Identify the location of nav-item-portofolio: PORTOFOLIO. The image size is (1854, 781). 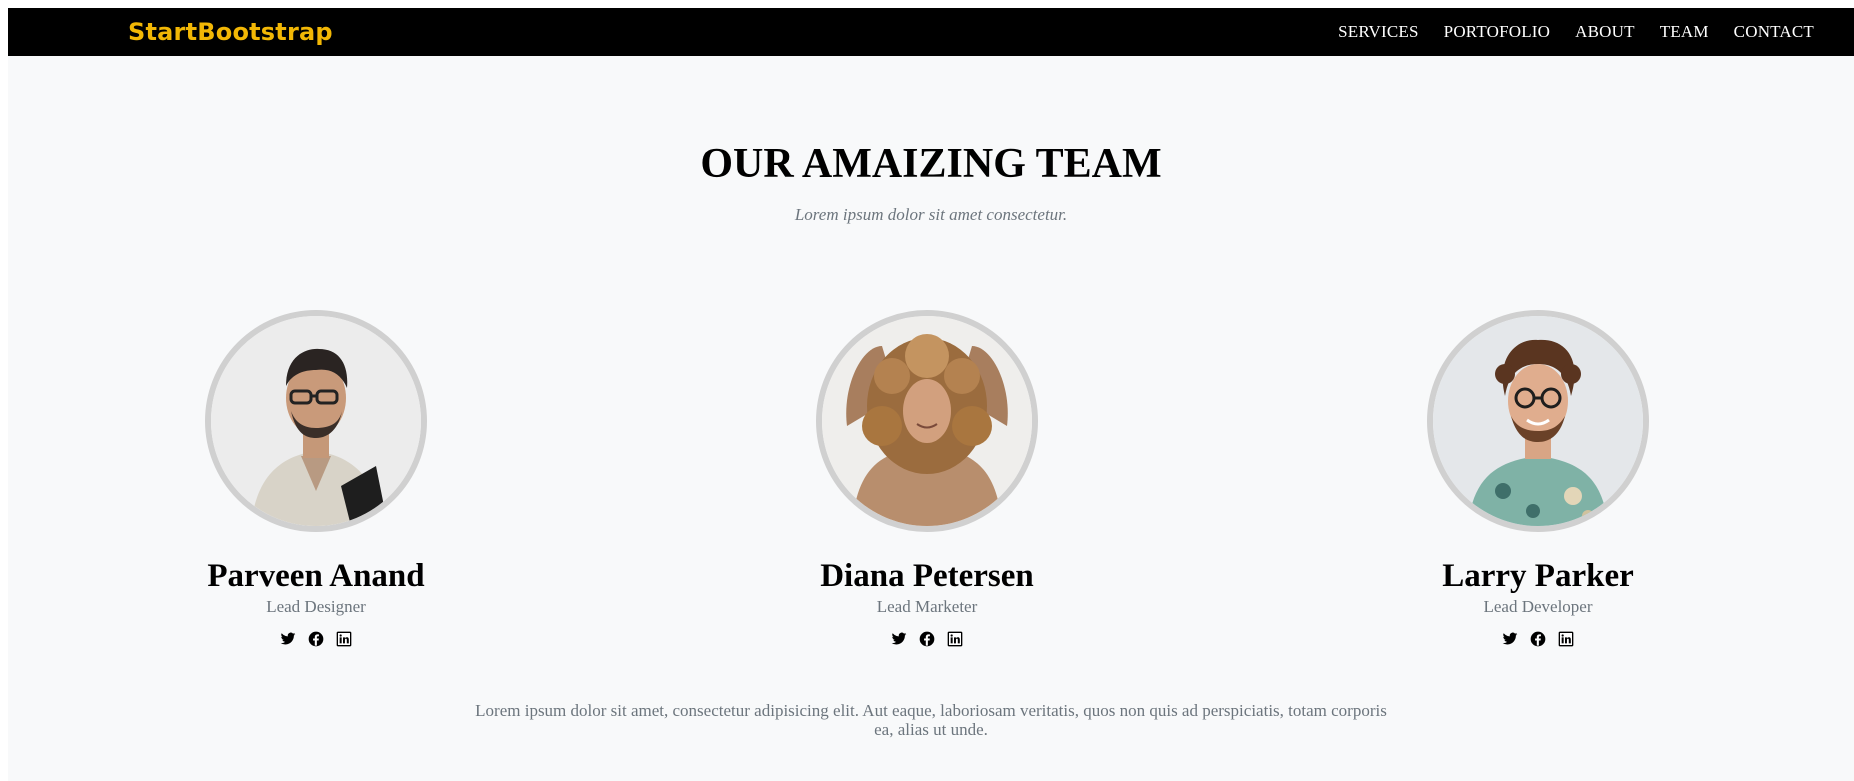
(1497, 32).